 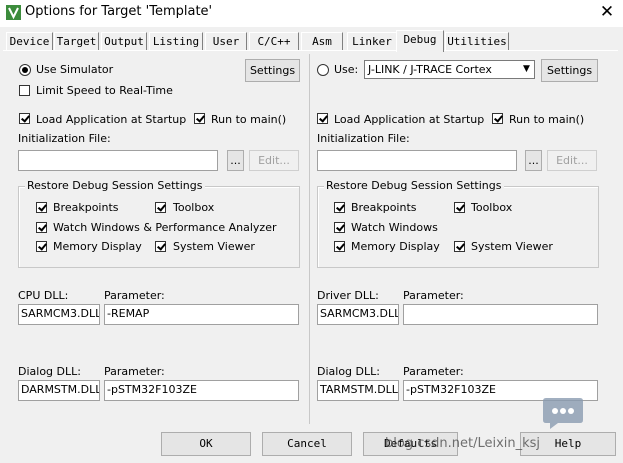 What do you see at coordinates (547, 119) in the screenshot?
I see `run-to-main-label-right: Run to main()` at bounding box center [547, 119].